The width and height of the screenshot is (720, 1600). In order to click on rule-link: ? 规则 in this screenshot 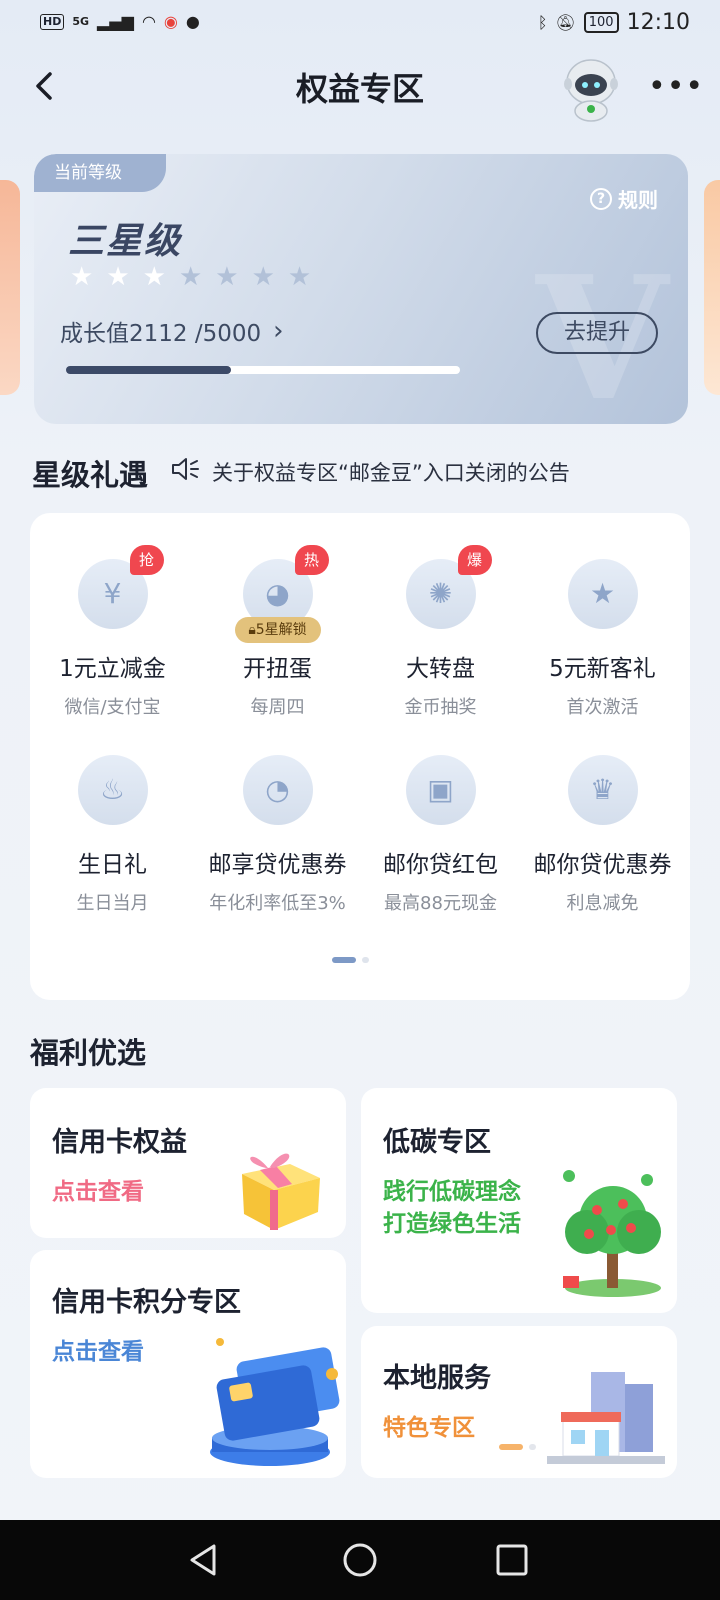, I will do `click(624, 198)`.